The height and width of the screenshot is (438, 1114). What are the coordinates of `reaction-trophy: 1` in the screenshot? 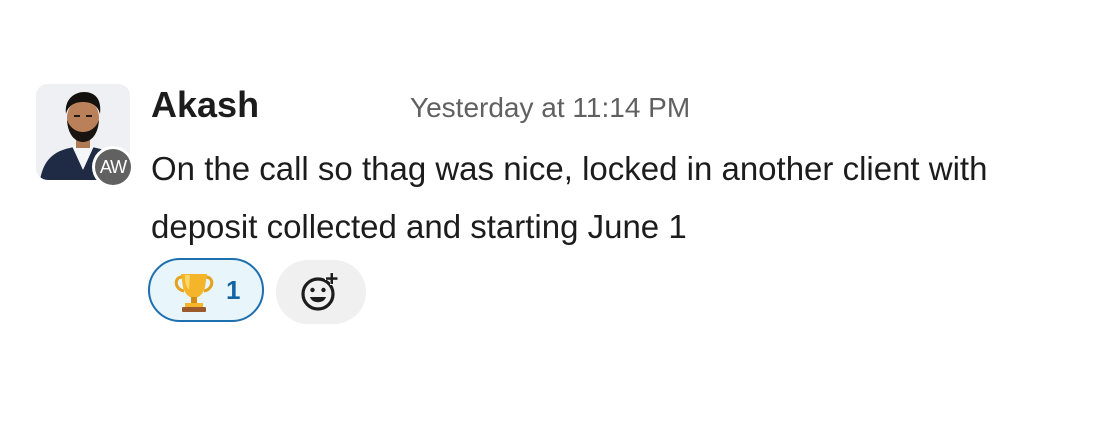 It's located at (206, 290).